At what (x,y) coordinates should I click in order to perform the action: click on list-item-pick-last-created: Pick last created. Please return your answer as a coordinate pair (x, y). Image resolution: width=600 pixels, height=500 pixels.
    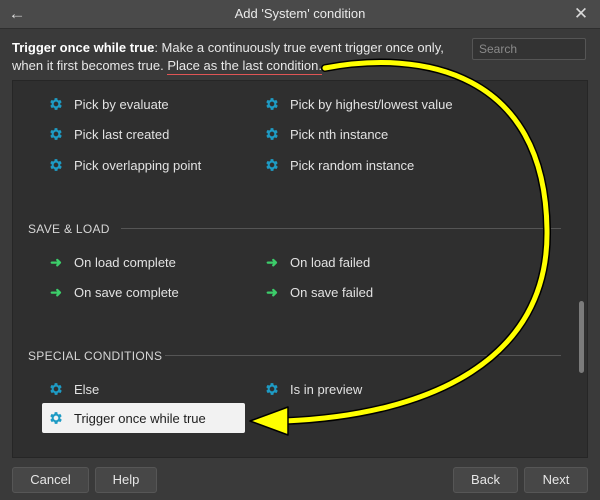
    Looking at the image, I should click on (108, 134).